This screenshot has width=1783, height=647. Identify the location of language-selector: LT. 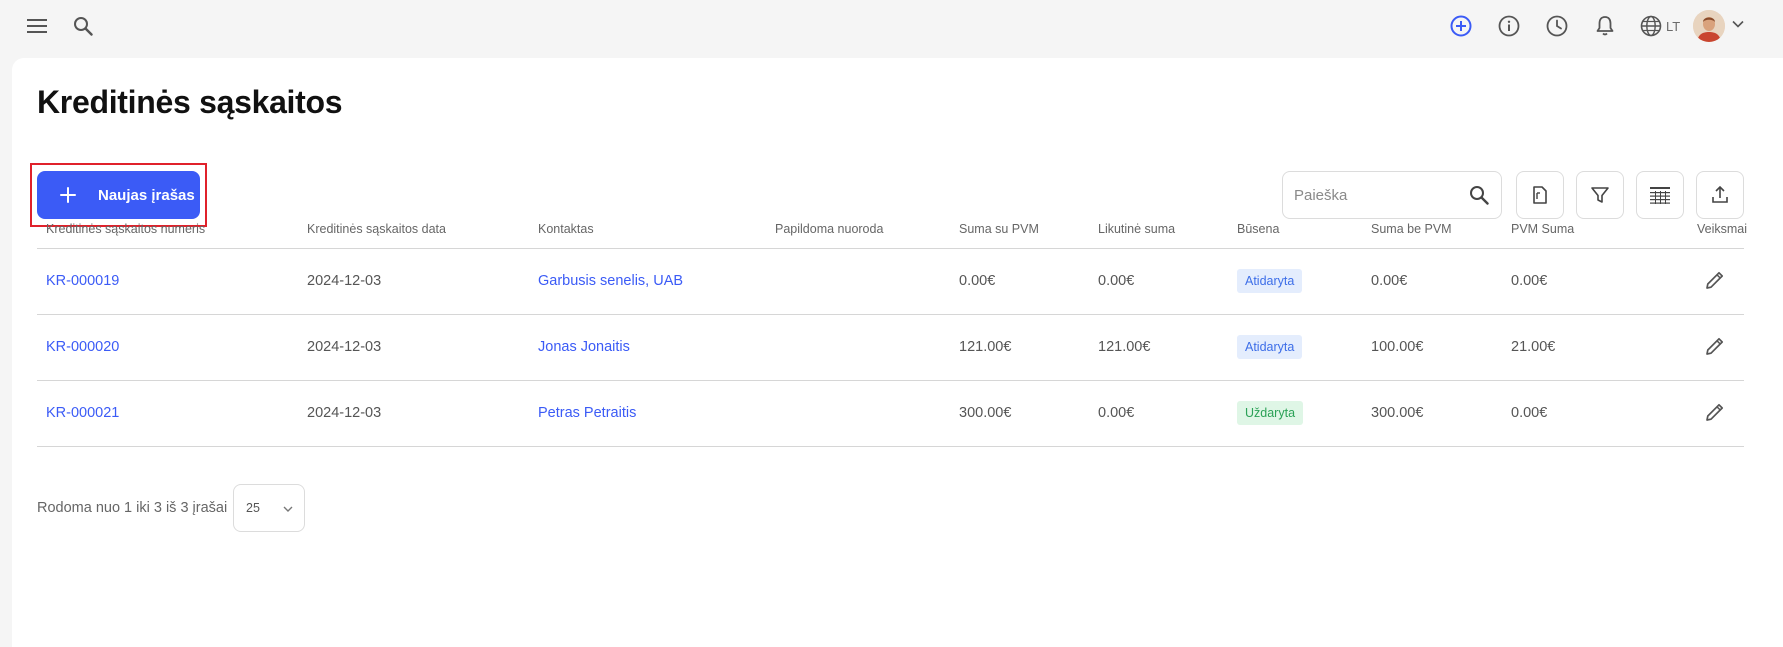
(1660, 26).